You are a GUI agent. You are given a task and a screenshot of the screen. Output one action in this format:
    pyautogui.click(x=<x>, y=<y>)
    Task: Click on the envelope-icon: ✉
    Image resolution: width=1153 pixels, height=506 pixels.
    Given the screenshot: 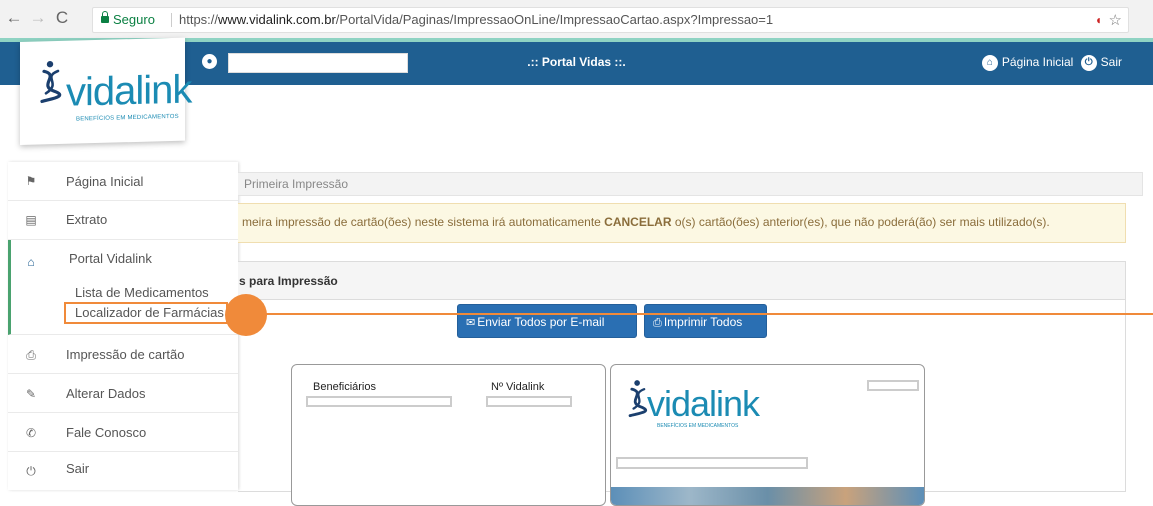 What is the action you would take?
    pyautogui.click(x=471, y=323)
    